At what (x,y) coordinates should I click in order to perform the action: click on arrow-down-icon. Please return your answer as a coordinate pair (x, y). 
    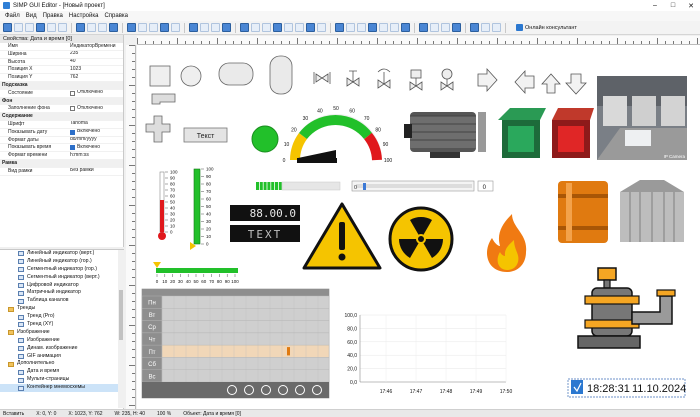
    Looking at the image, I should click on (576, 84).